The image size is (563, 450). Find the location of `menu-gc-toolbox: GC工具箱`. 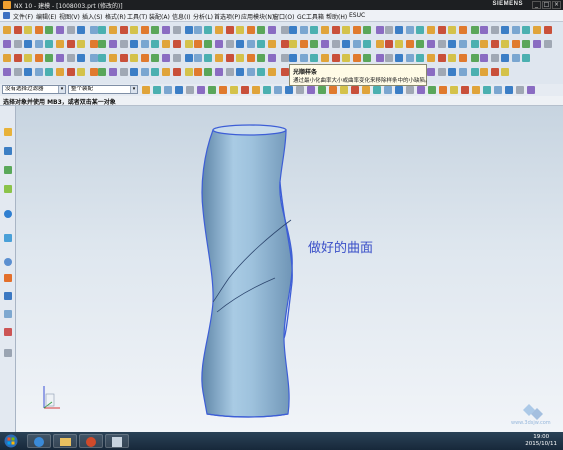

menu-gc-toolbox: GC工具箱 is located at coordinates (310, 16).